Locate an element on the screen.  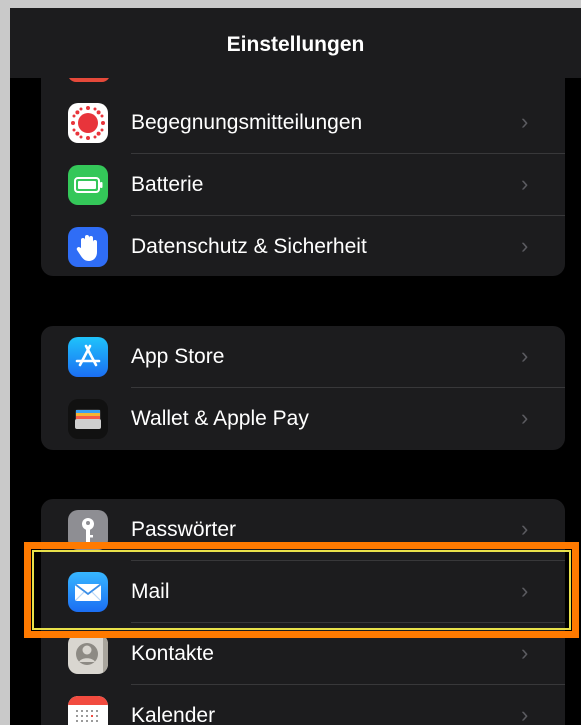
settings-row-datenschutz: Datenschutz & Sicherheit › is located at coordinates (303, 246).